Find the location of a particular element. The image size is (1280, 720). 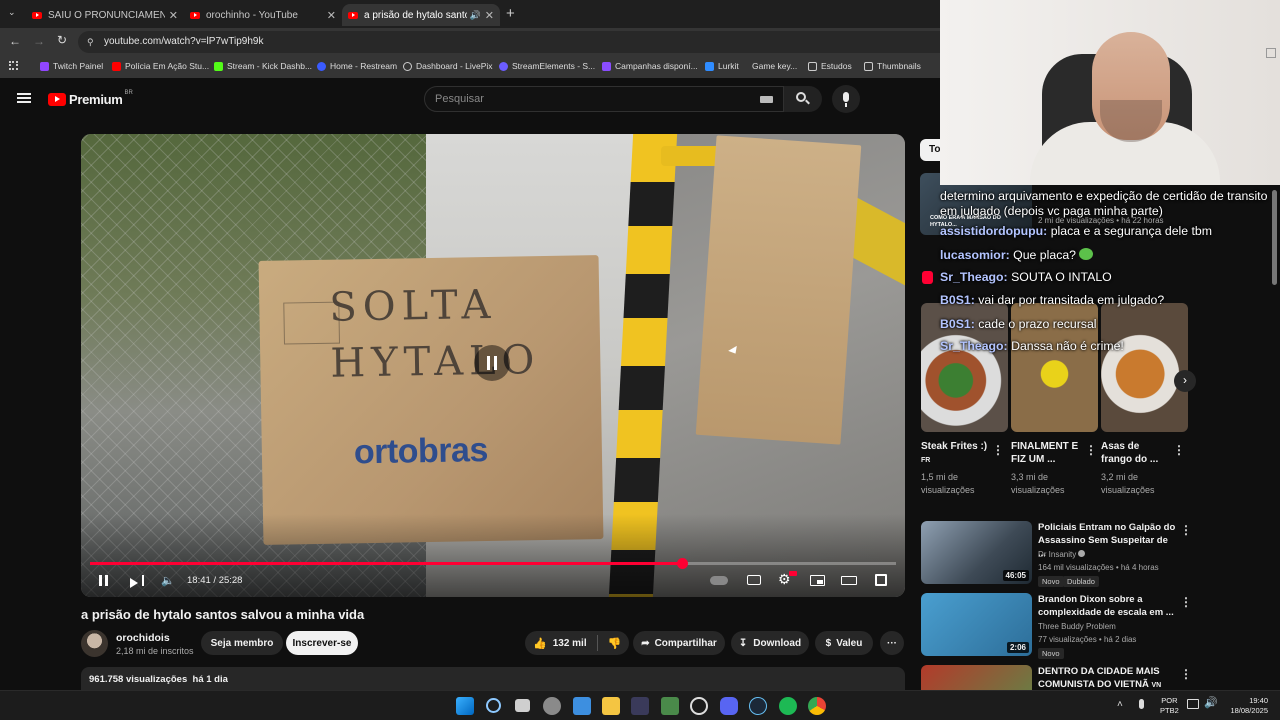

network-icon is located at coordinates (1193, 704).